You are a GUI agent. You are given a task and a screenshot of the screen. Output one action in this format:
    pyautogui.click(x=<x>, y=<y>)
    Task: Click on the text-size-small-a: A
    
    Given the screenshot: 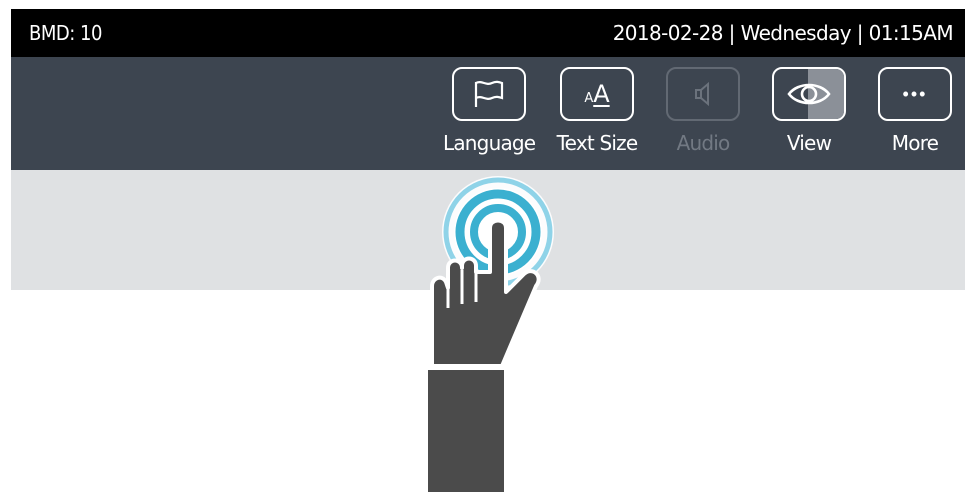 What is the action you would take?
    pyautogui.click(x=589, y=98)
    